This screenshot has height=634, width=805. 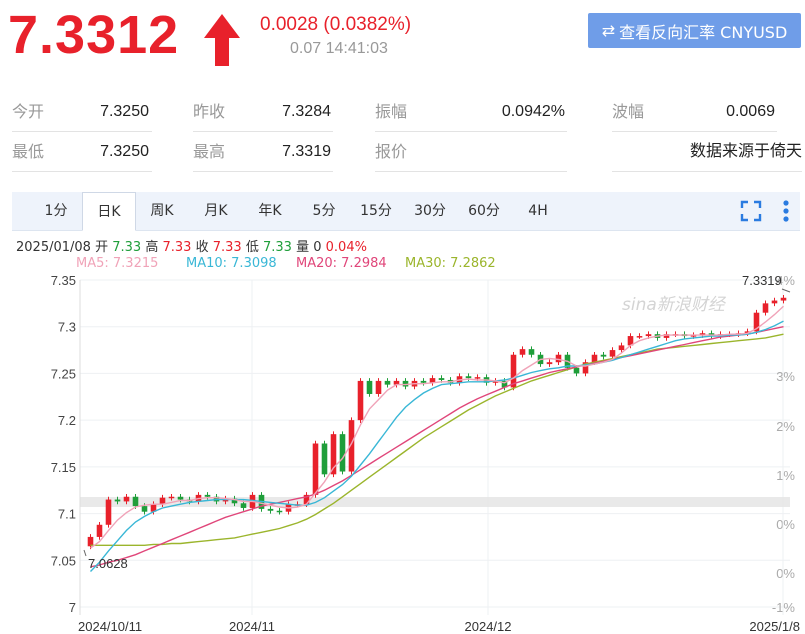 I want to click on reverse-rate-label: 查看反向汇率 CNYUSD, so click(x=703, y=32).